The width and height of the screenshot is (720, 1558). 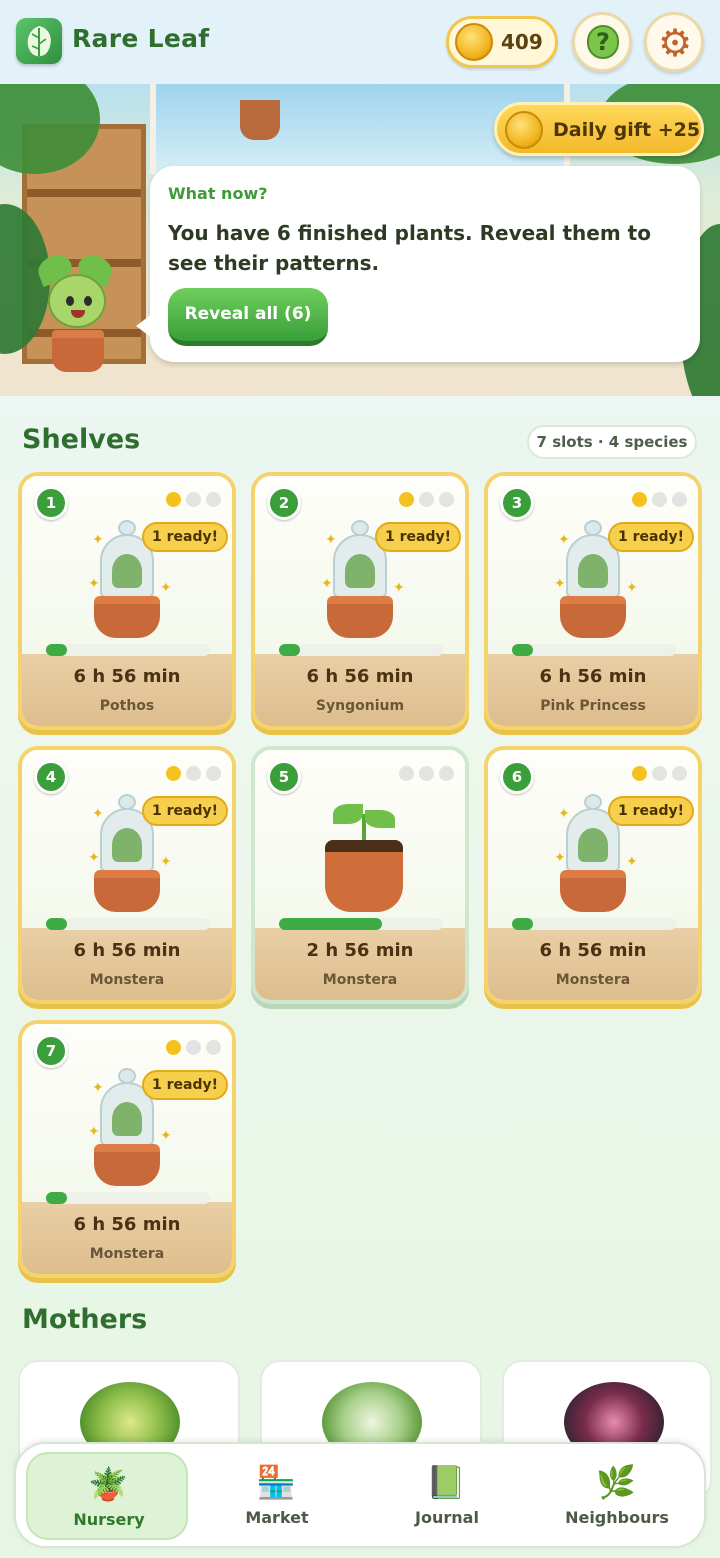 I want to click on shelf-slot-card: 5 2 h 56 min Monstera, so click(x=360, y=875).